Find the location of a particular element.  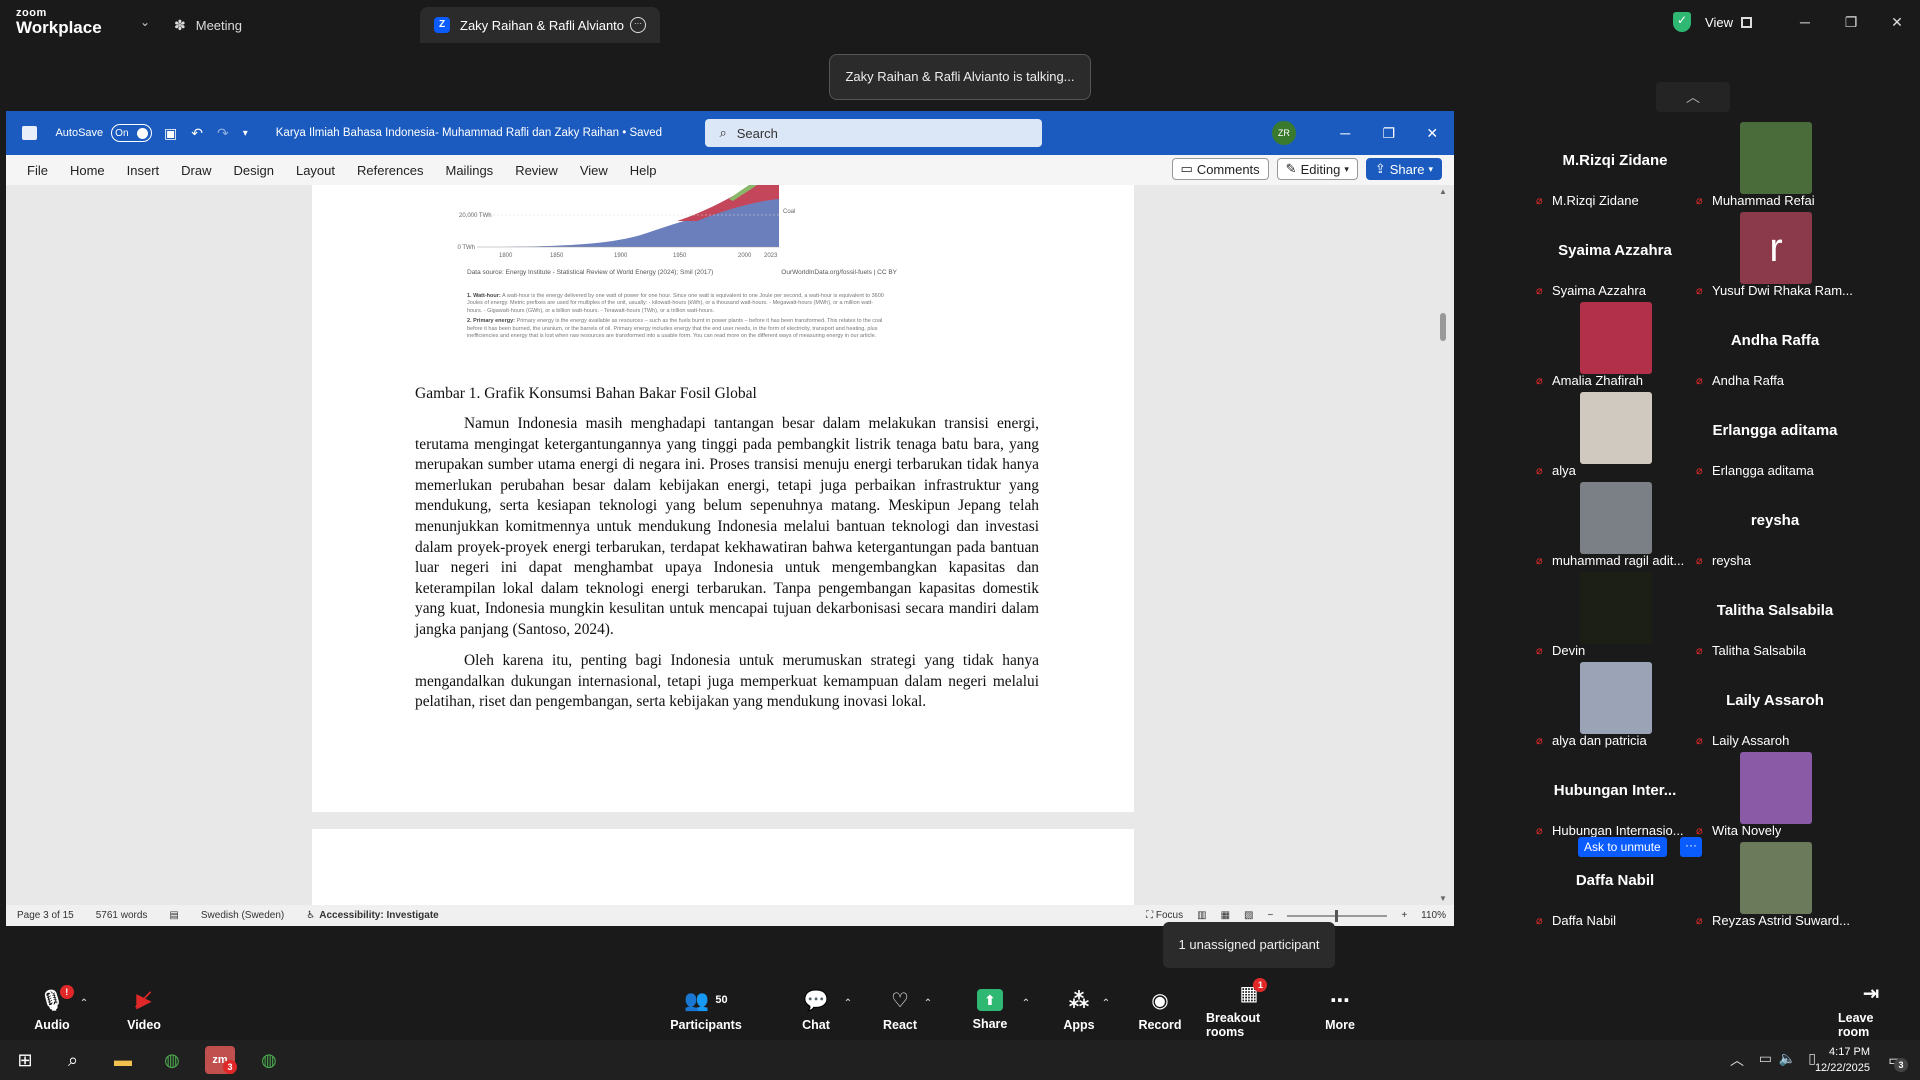

tray-chevron-icon: ︿ is located at coordinates (1737, 1060).